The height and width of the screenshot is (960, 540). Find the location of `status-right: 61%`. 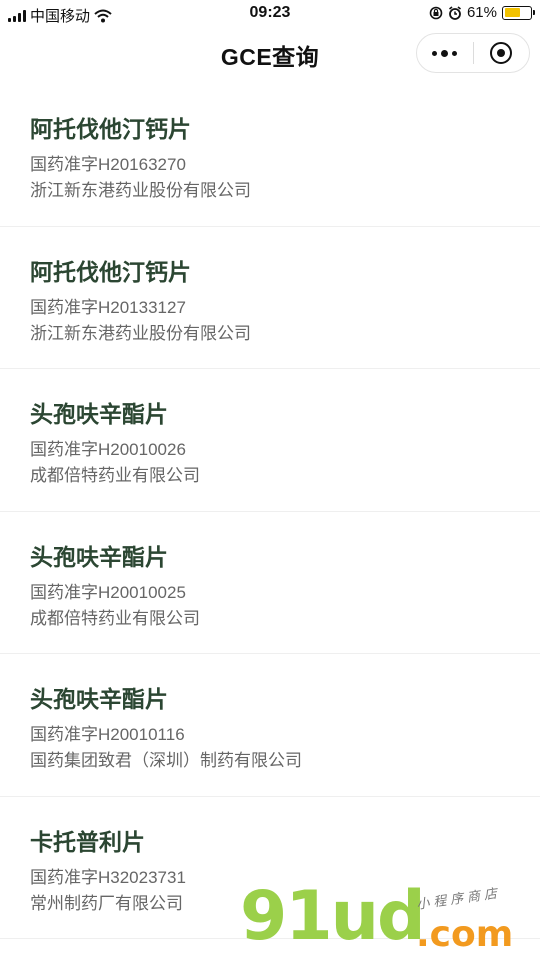

status-right: 61% is located at coordinates (482, 12).